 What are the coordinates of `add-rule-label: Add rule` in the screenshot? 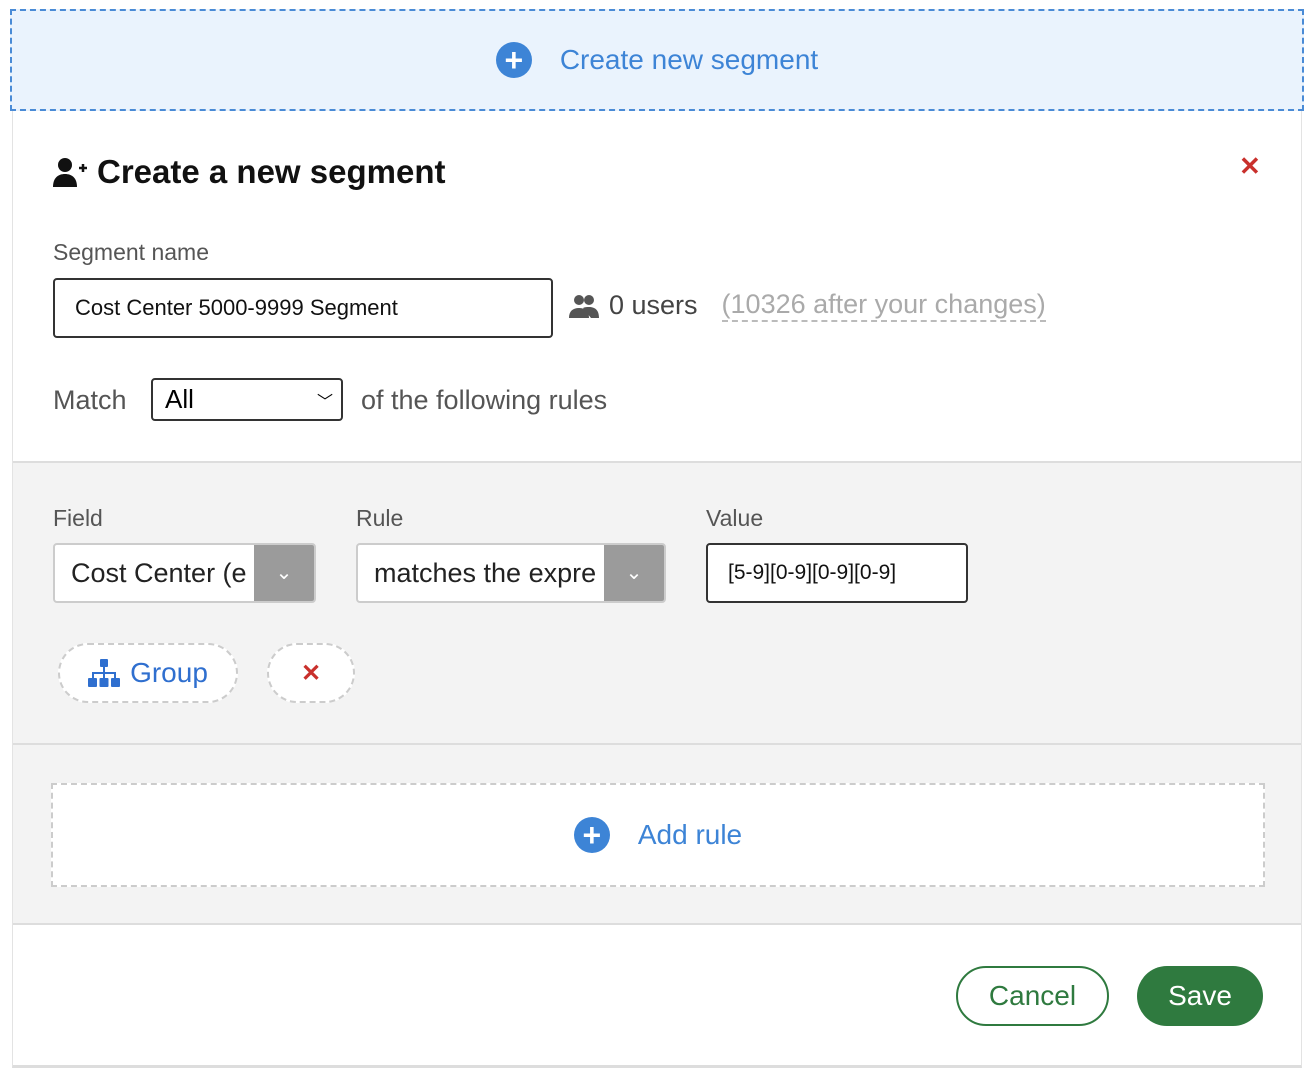 It's located at (690, 834).